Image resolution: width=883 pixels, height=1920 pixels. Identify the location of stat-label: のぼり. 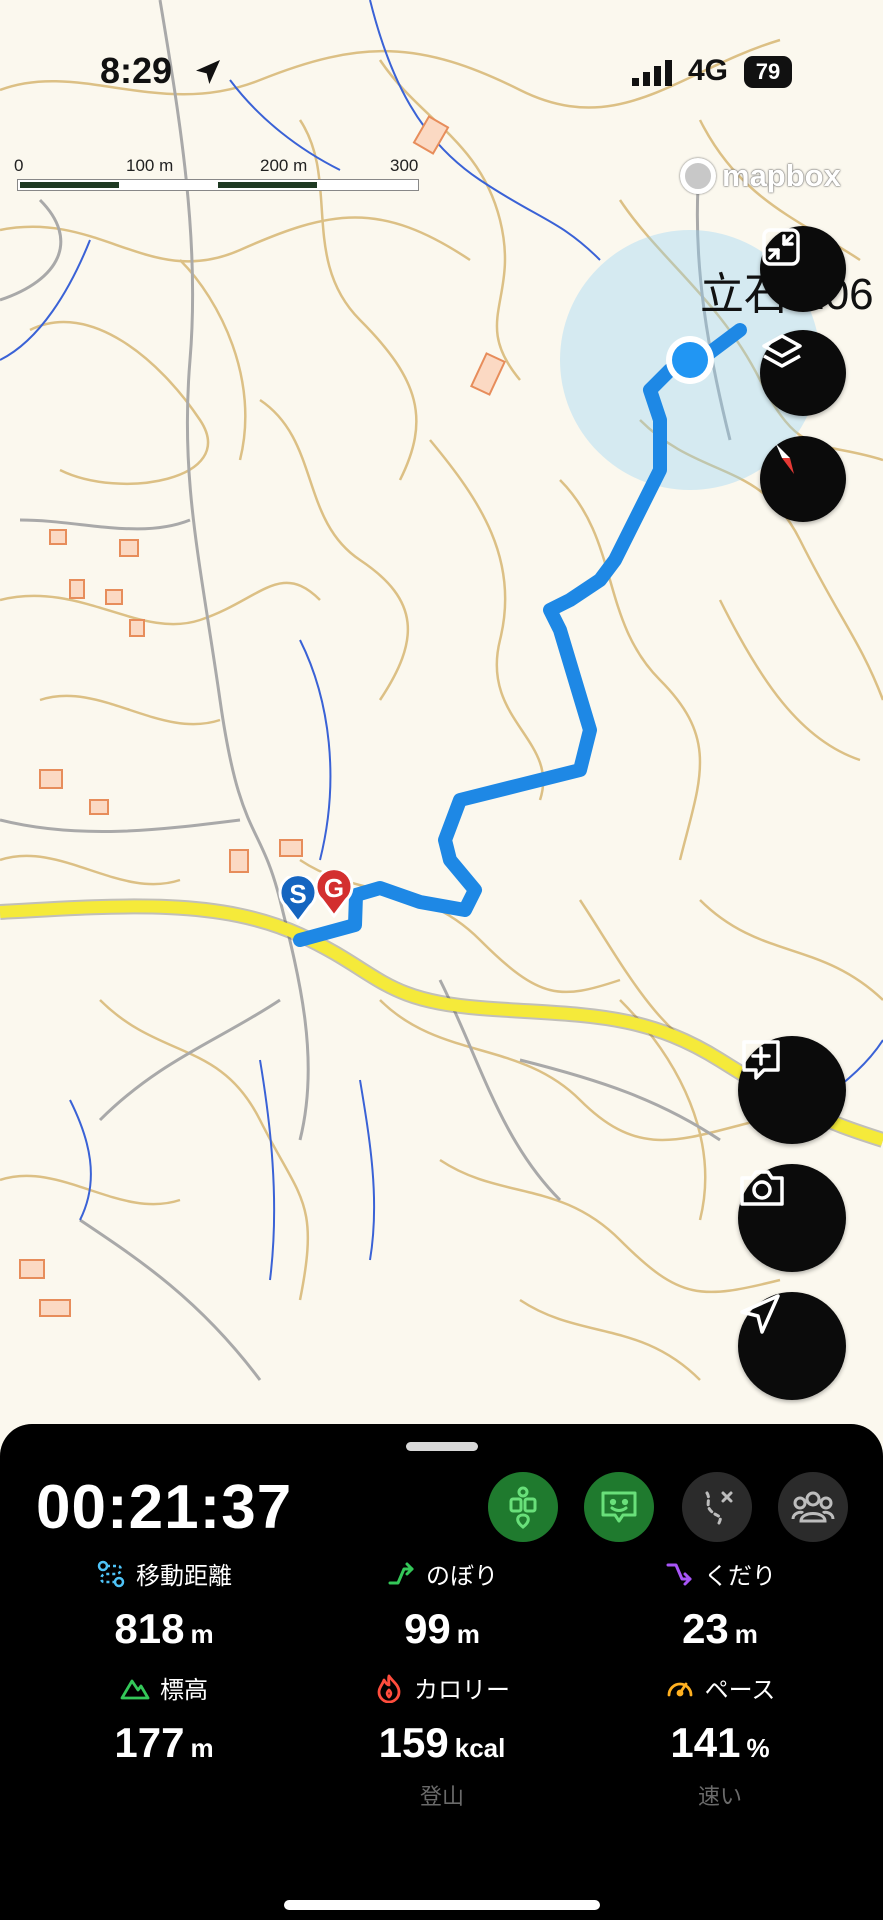
(462, 1576).